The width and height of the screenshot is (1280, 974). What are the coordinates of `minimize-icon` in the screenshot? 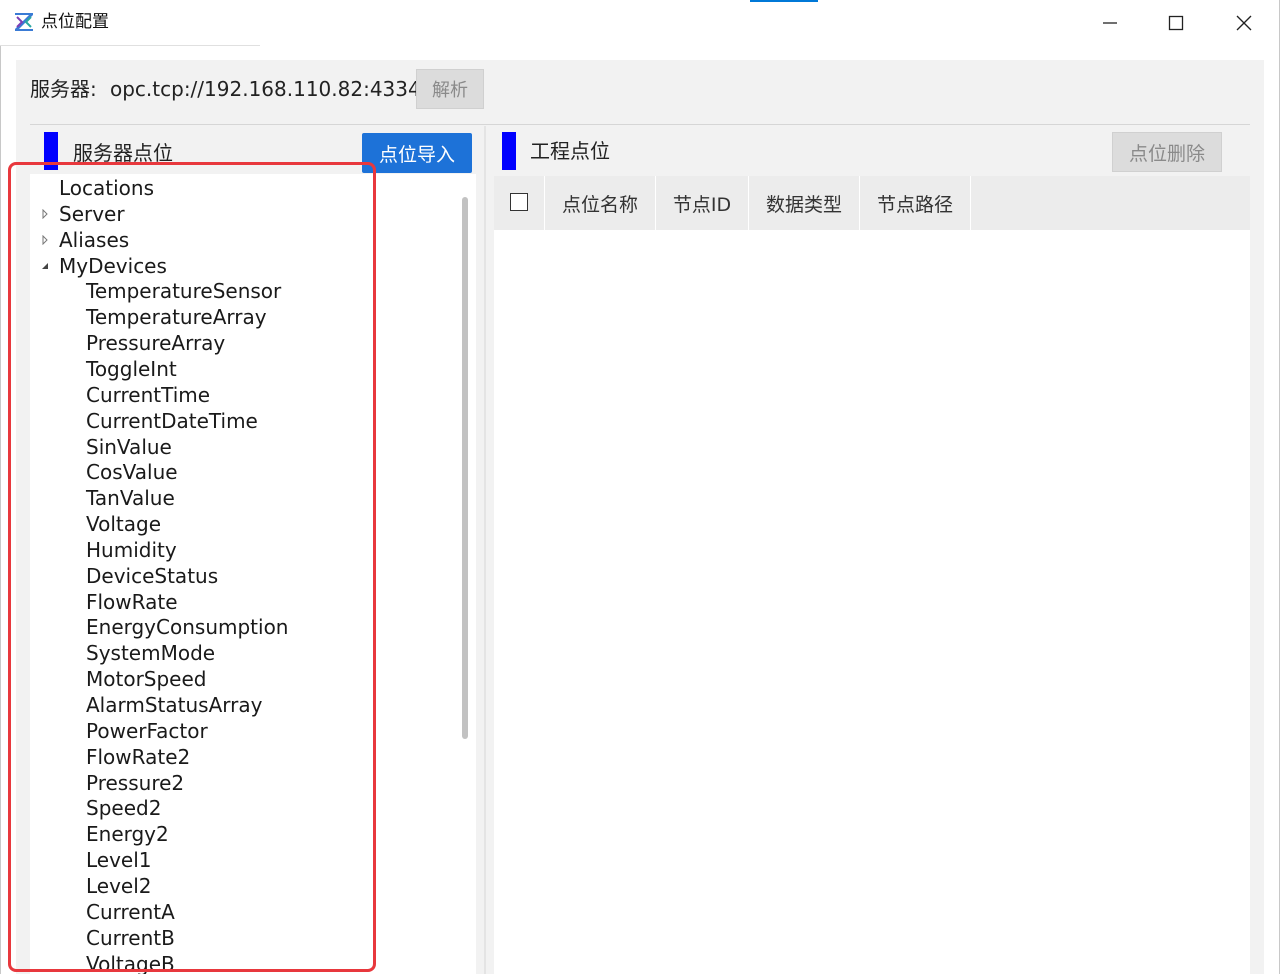 It's located at (1110, 23).